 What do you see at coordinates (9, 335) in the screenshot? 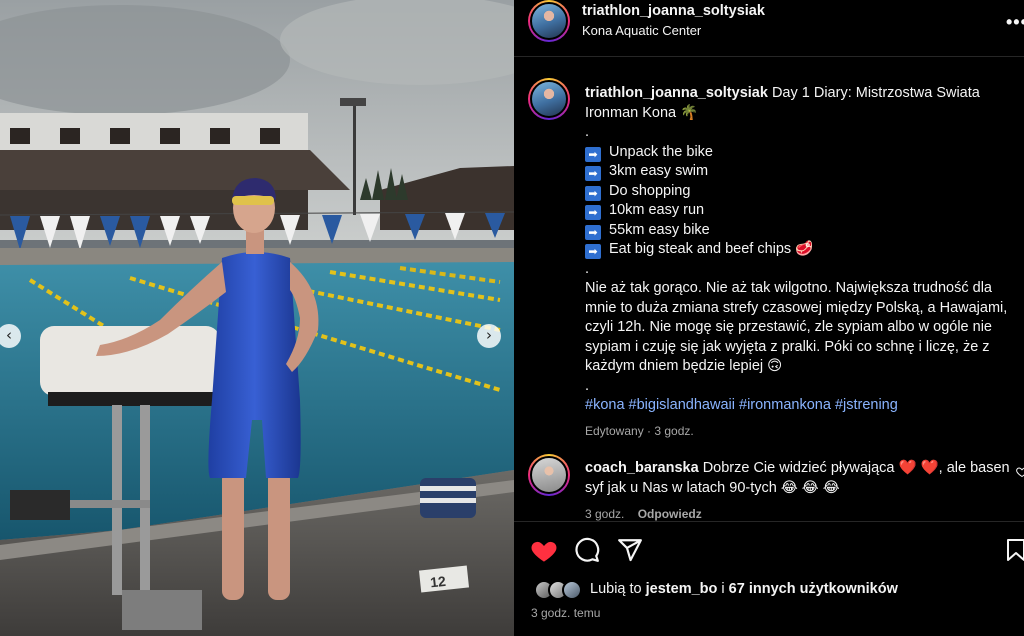
I see `chevron-left-icon: ‹` at bounding box center [9, 335].